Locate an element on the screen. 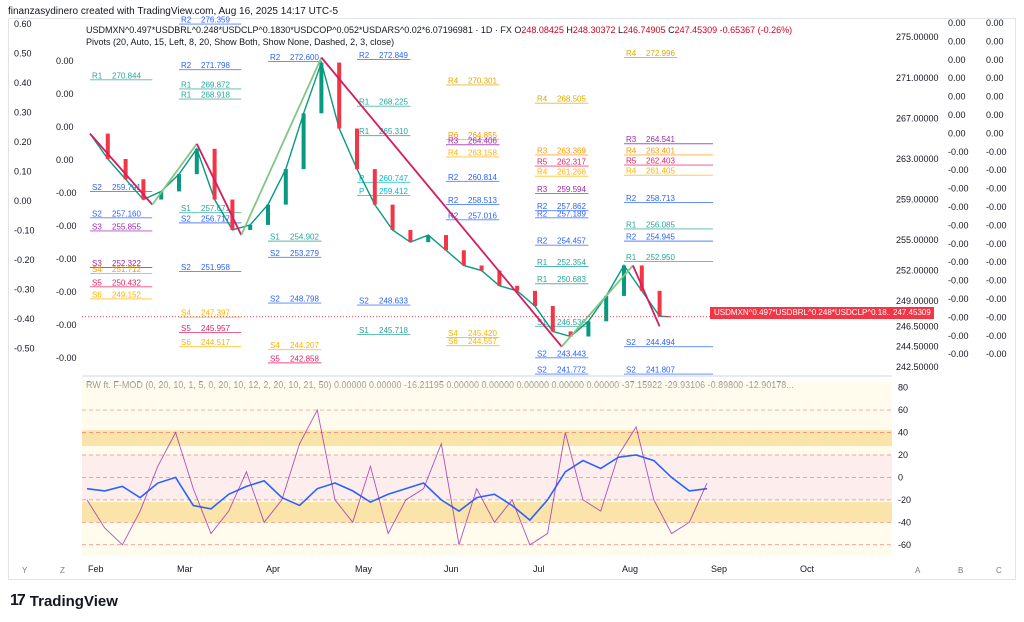  pivot-value: 262.317 is located at coordinates (571, 162).